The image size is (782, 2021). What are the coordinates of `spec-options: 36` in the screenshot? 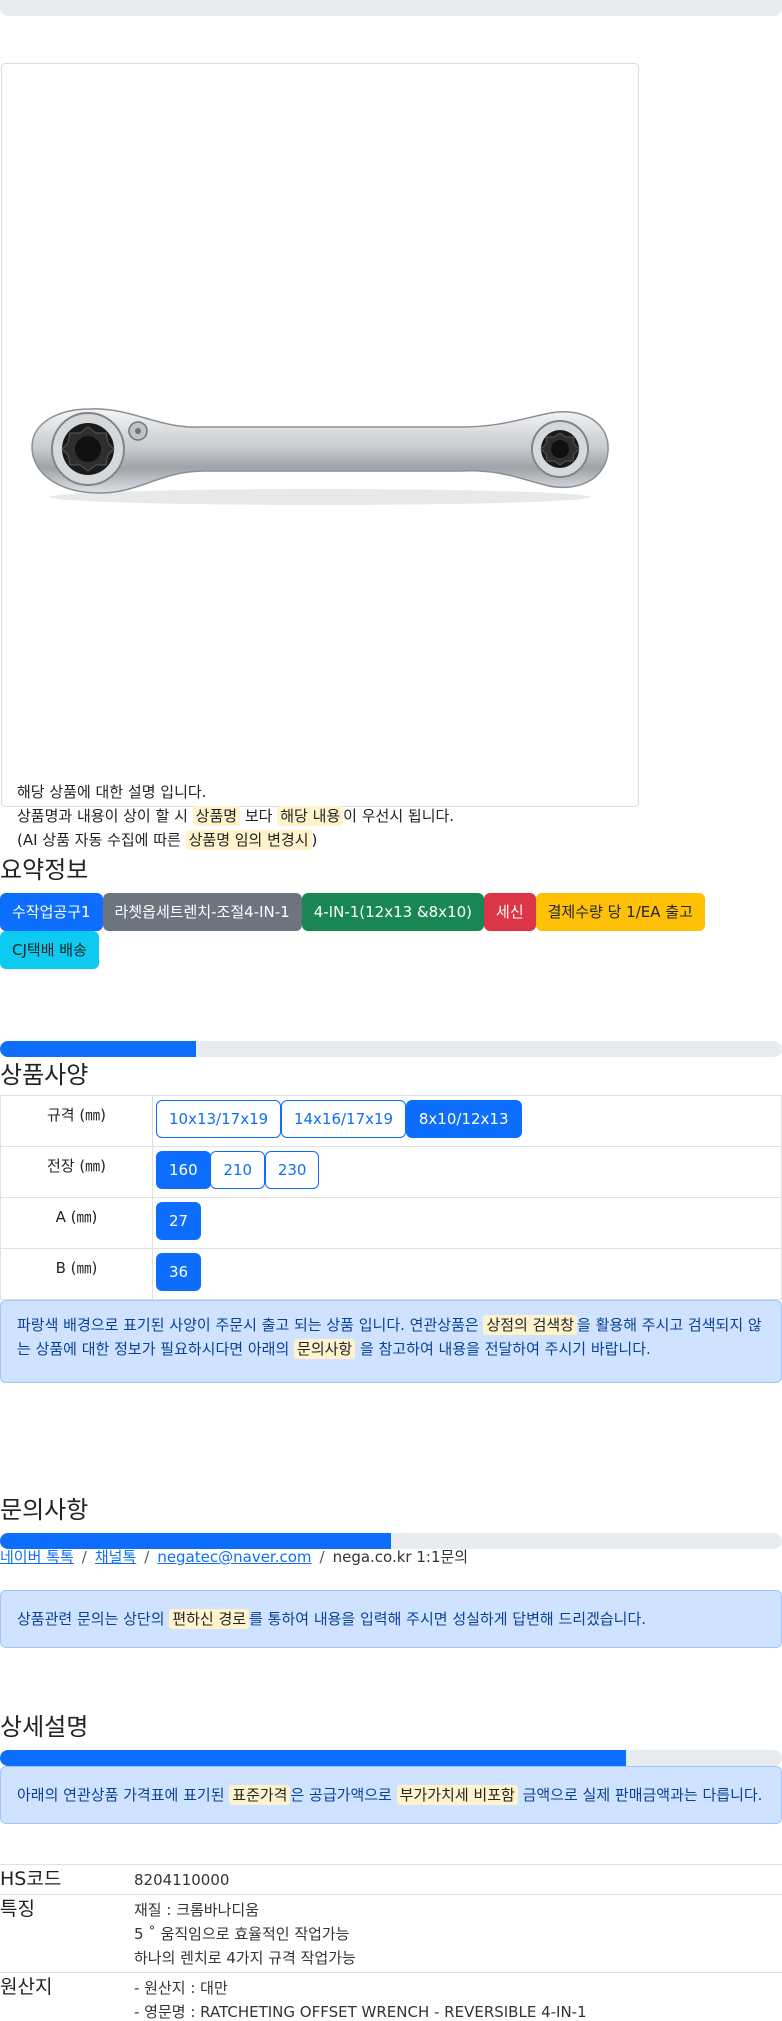 It's located at (467, 1274).